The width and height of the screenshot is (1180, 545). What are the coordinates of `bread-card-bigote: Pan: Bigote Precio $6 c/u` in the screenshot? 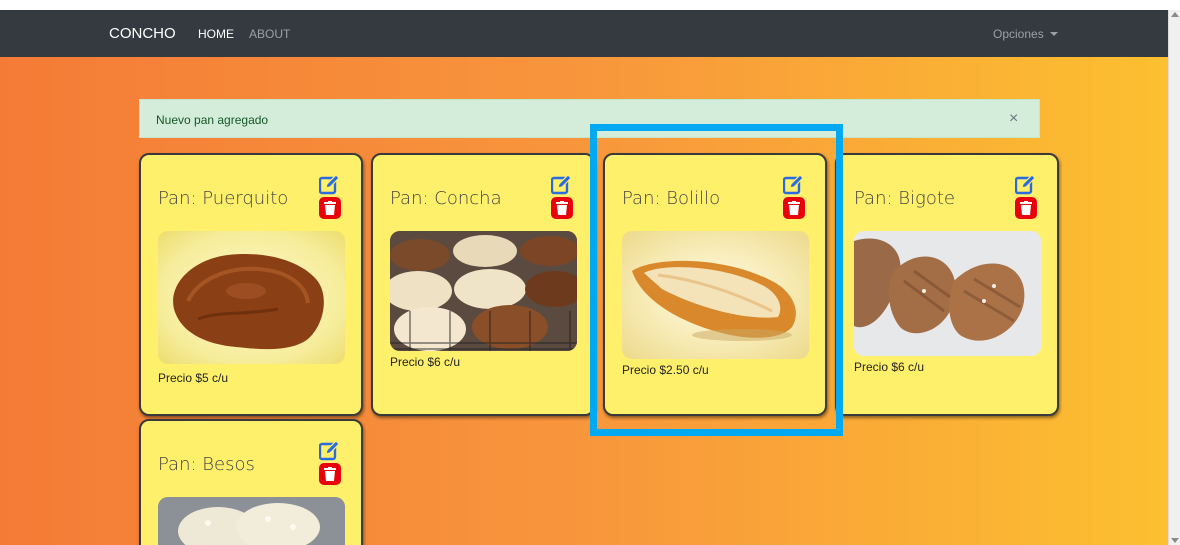 It's located at (947, 284).